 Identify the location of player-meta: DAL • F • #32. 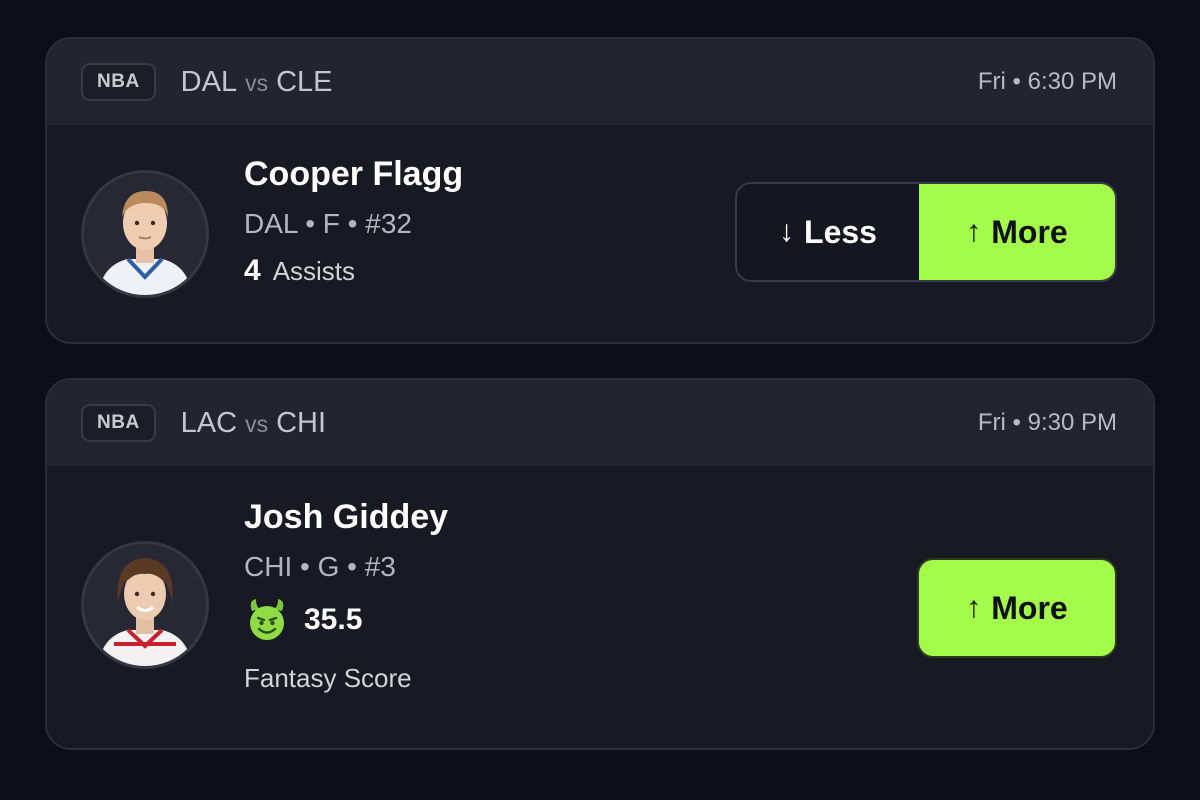
(328, 223).